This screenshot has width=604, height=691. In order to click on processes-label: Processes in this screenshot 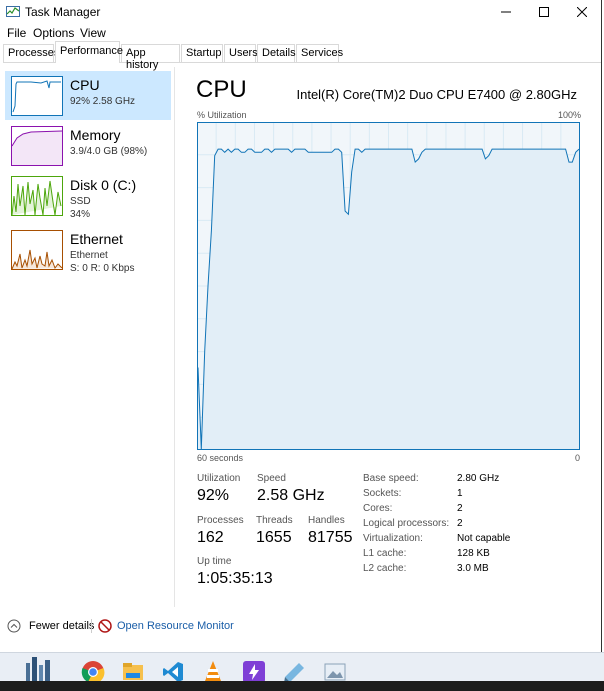, I will do `click(220, 520)`.